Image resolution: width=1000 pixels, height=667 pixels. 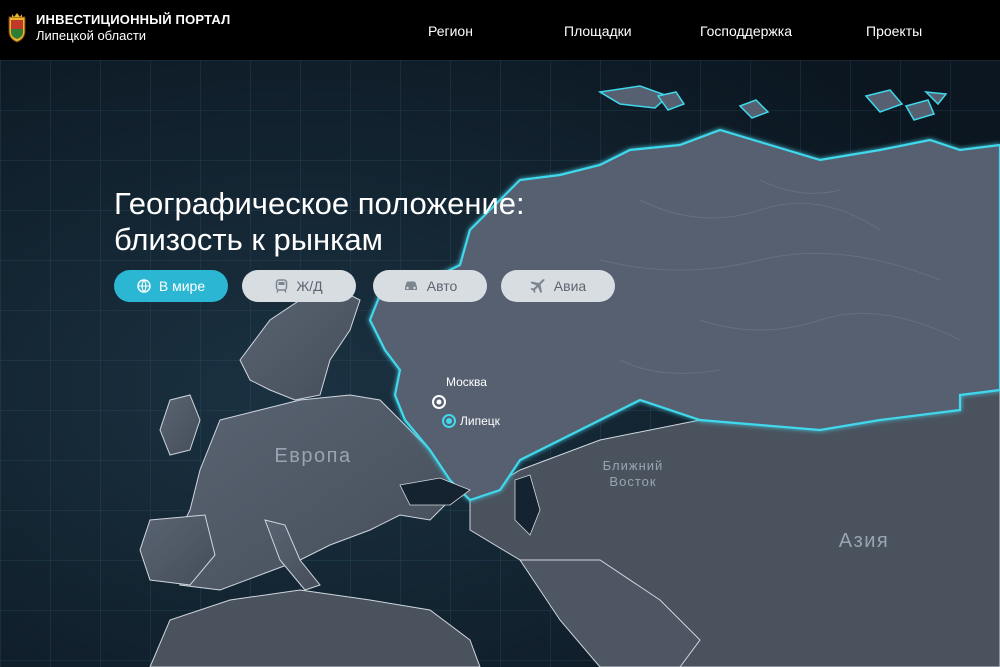 What do you see at coordinates (450, 31) in the screenshot?
I see `nav-item-region: Регион` at bounding box center [450, 31].